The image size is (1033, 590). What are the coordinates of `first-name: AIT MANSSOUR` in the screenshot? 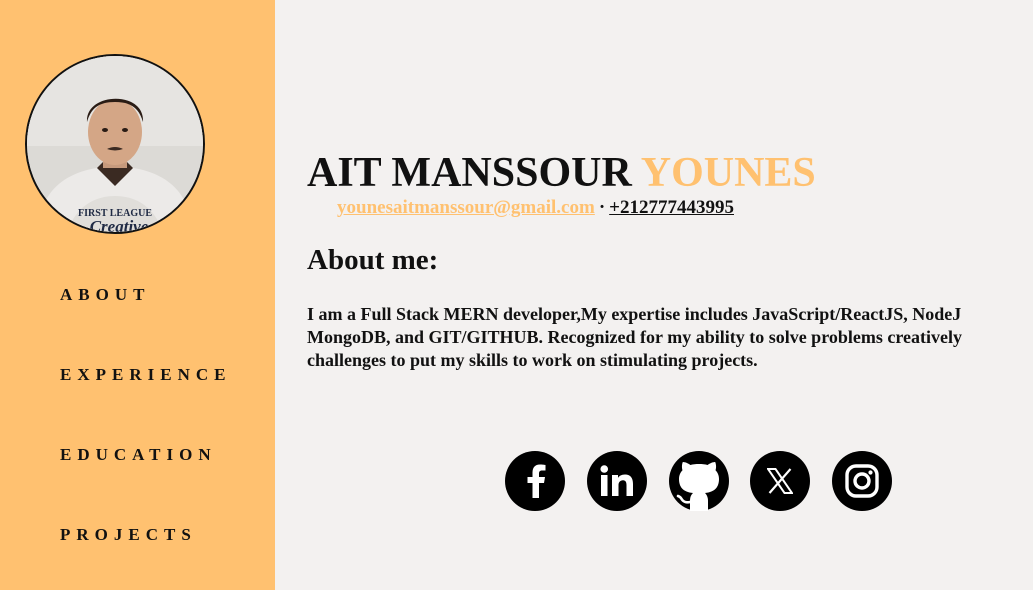 It's located at (469, 173).